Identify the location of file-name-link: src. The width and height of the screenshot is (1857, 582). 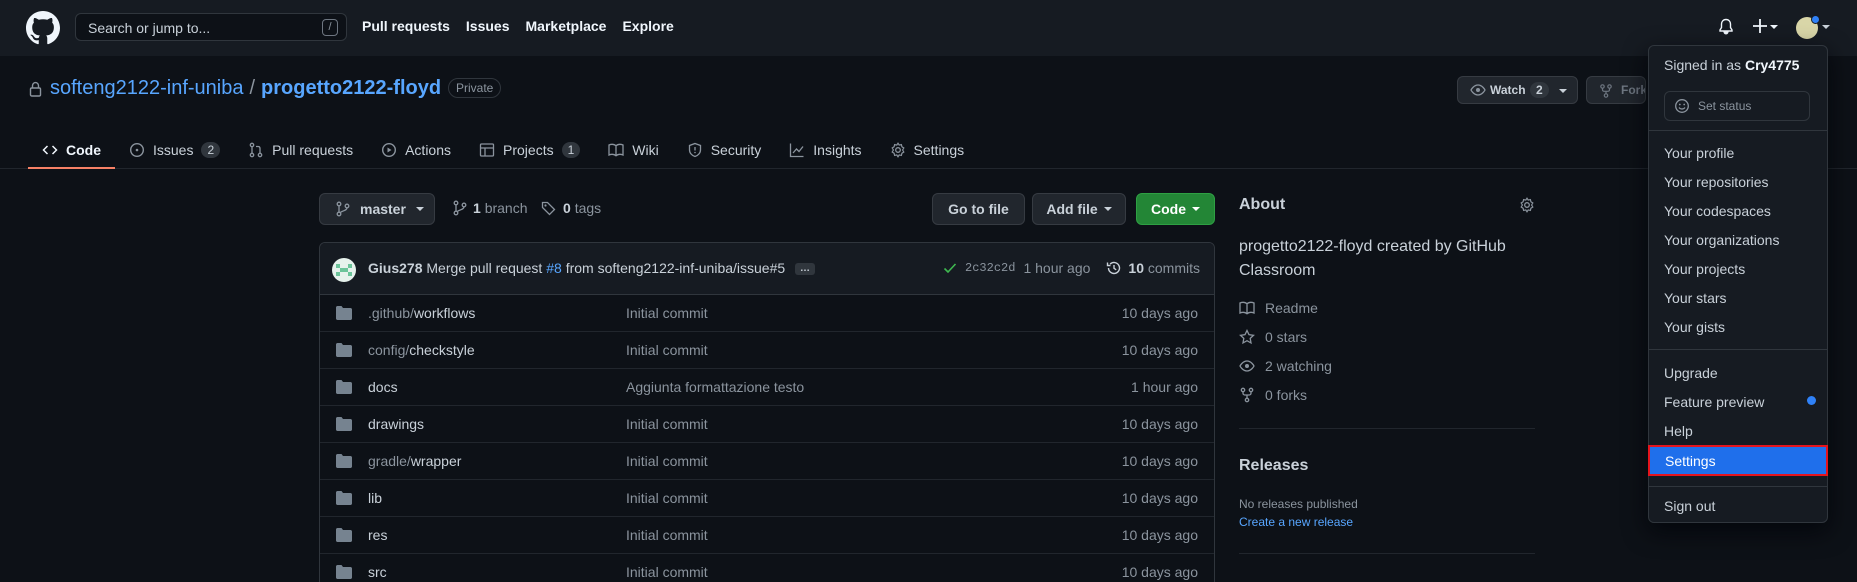
(377, 572).